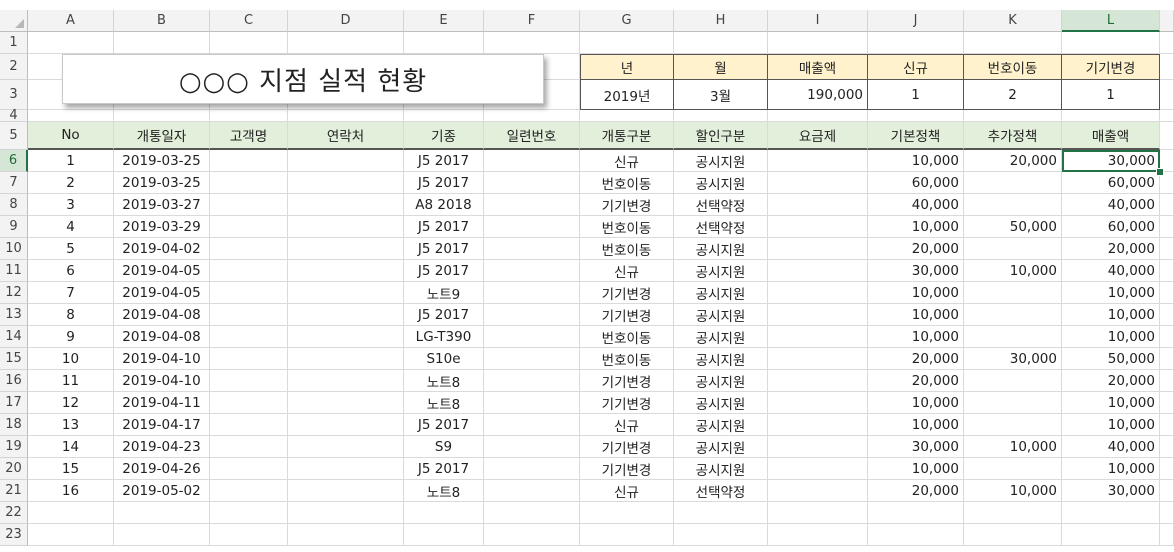 The height and width of the screenshot is (552, 1174). What do you see at coordinates (71, 469) in the screenshot?
I see `table-cell: 15` at bounding box center [71, 469].